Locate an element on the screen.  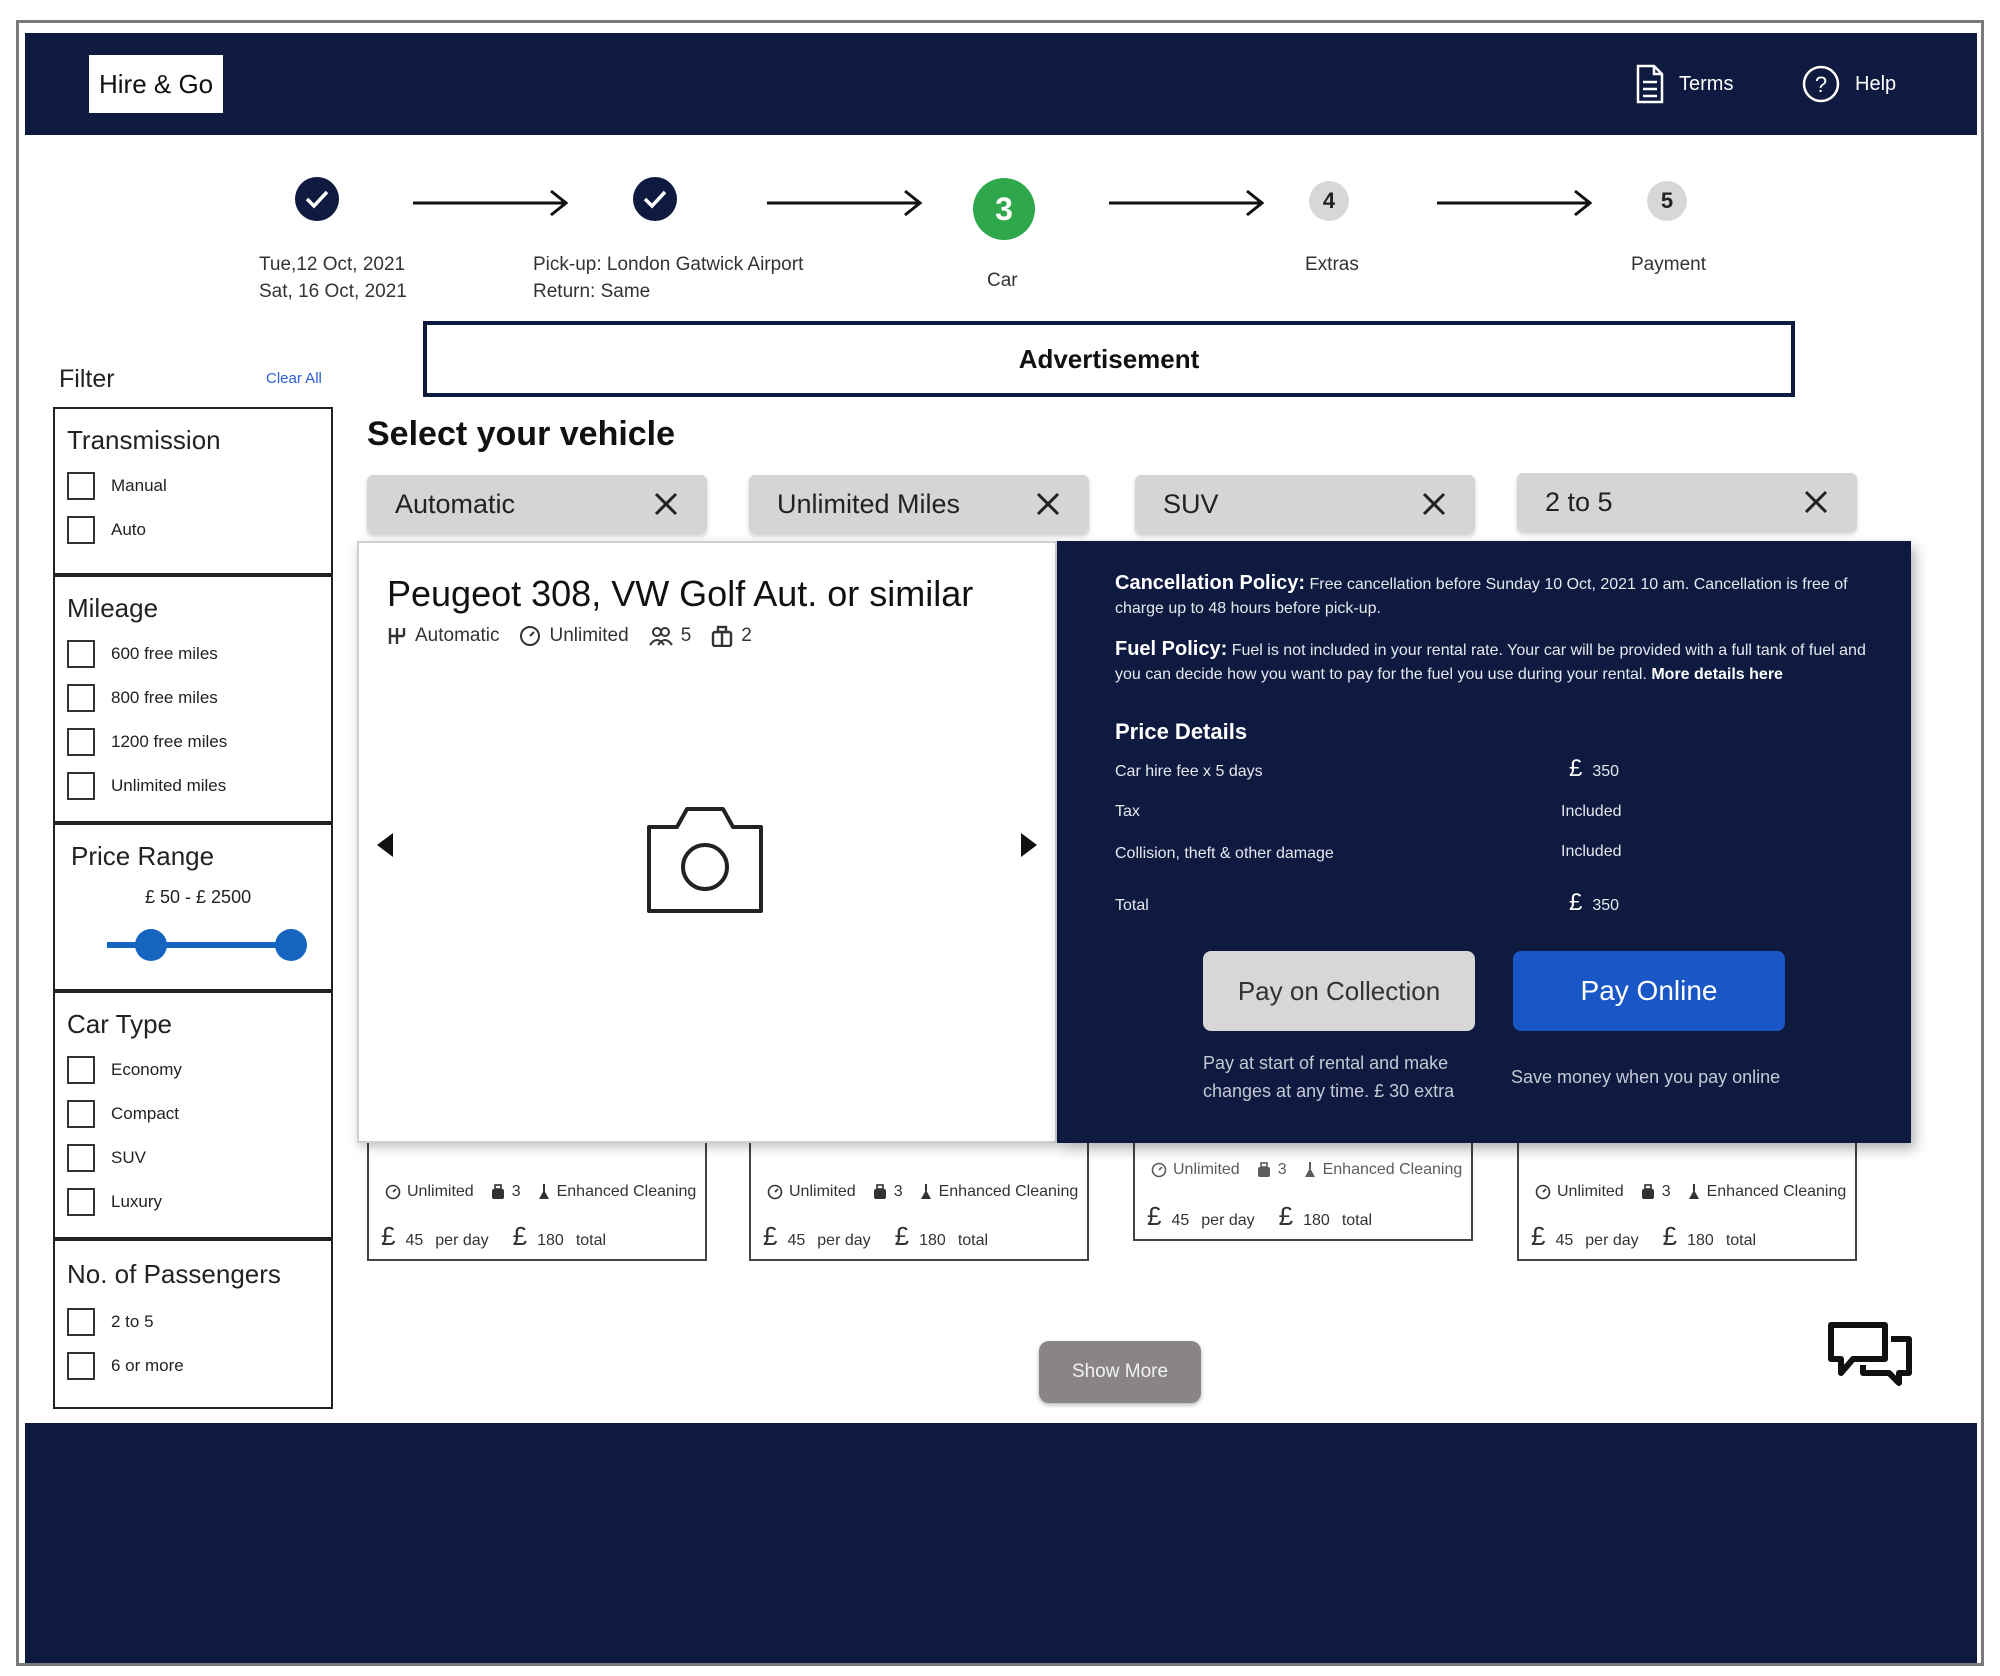
chevron-right-icon is located at coordinates (1029, 845).